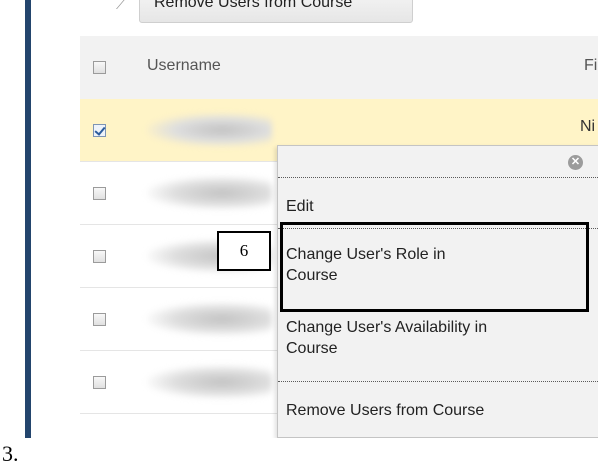 The image size is (598, 469). What do you see at coordinates (411, 338) in the screenshot?
I see `menu-item-change-availability: Change User's Availability in Course` at bounding box center [411, 338].